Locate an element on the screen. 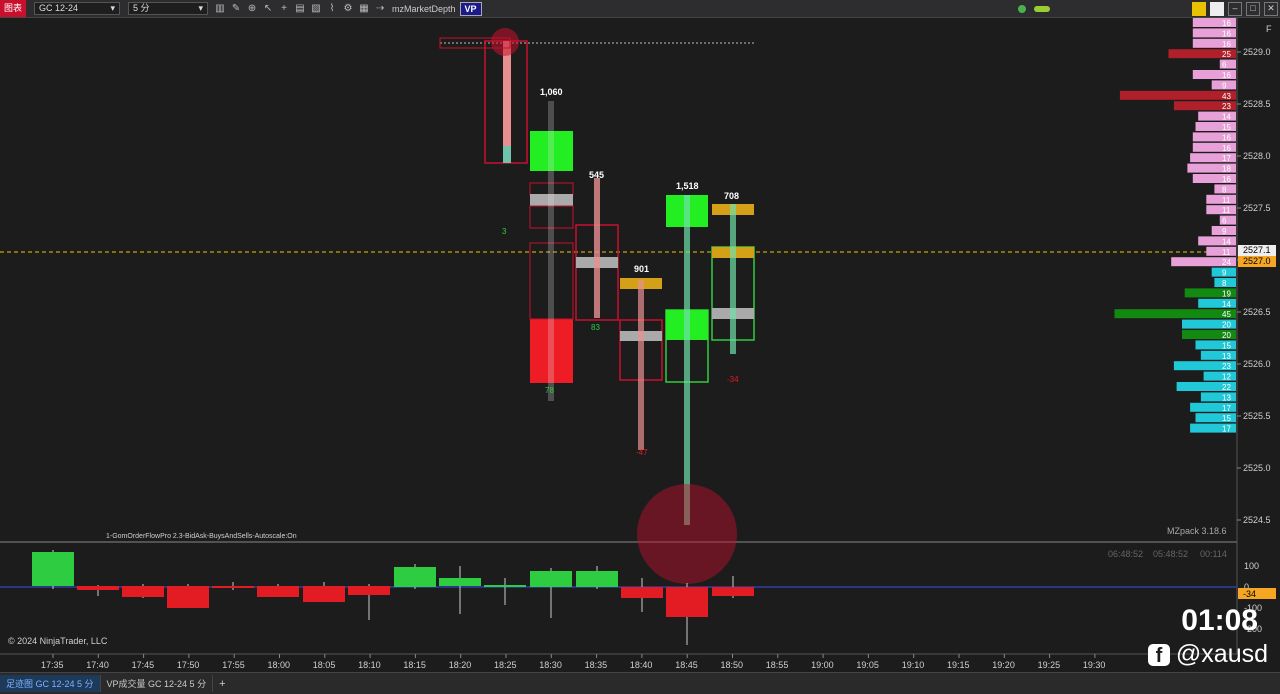 The width and height of the screenshot is (1280, 694). interval-value: 5 分 is located at coordinates (141, 8).